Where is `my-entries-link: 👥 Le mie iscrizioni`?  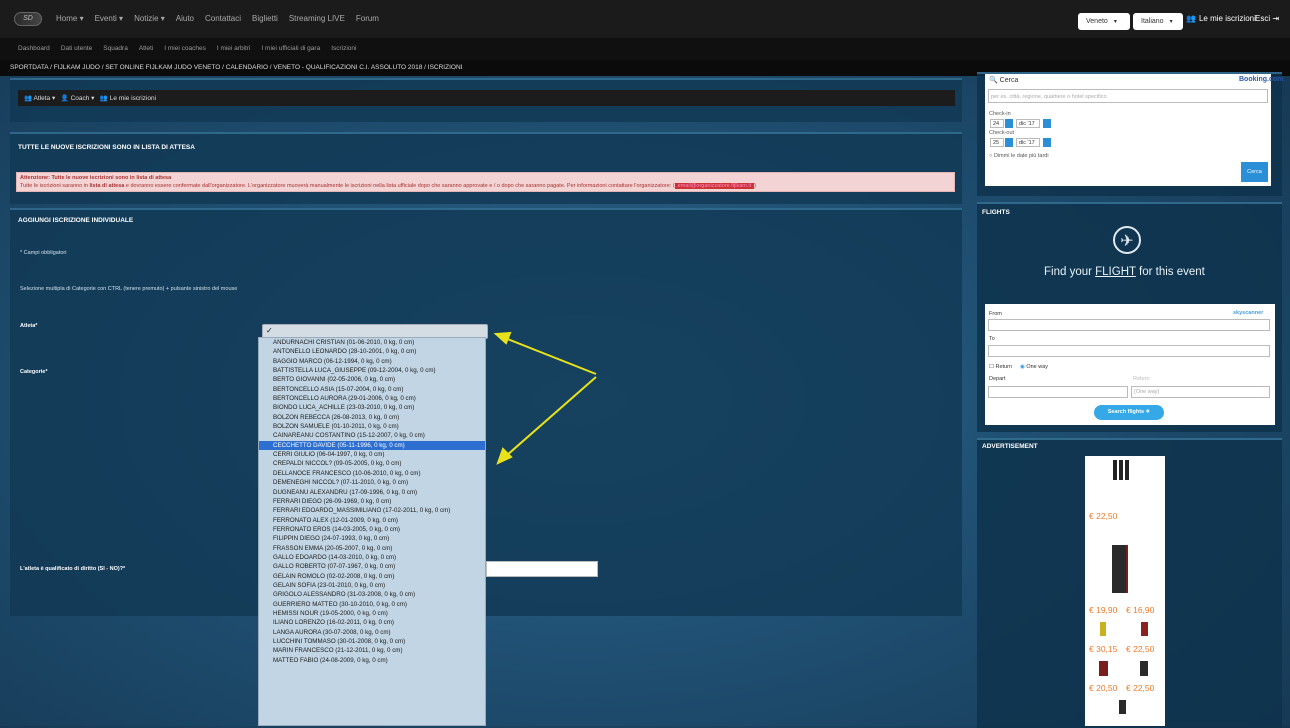 my-entries-link: 👥 Le mie iscrizioni is located at coordinates (1221, 18).